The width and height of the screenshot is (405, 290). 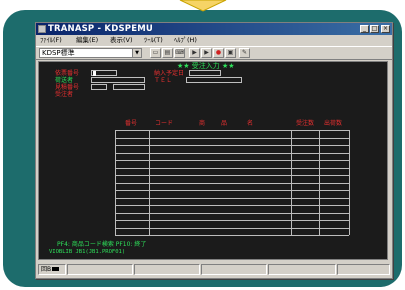 What do you see at coordinates (46, 269) in the screenshot?
I see `status-icon-label: 回B` at bounding box center [46, 269].